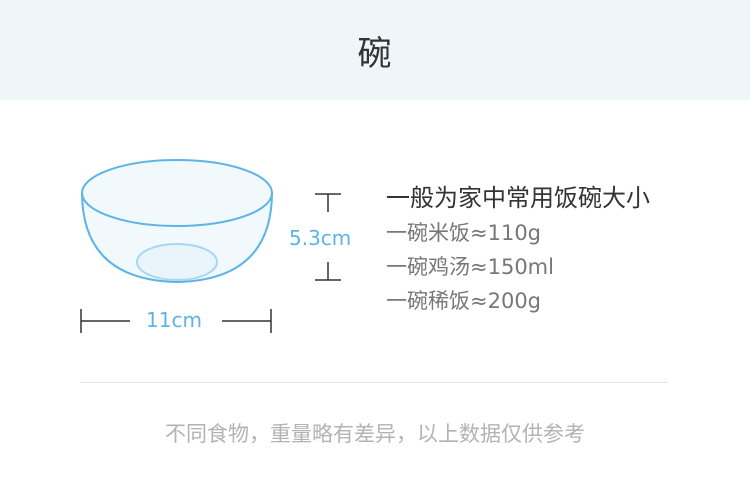 Image resolution: width=750 pixels, height=486 pixels. What do you see at coordinates (374, 382) in the screenshot?
I see `divider` at bounding box center [374, 382].